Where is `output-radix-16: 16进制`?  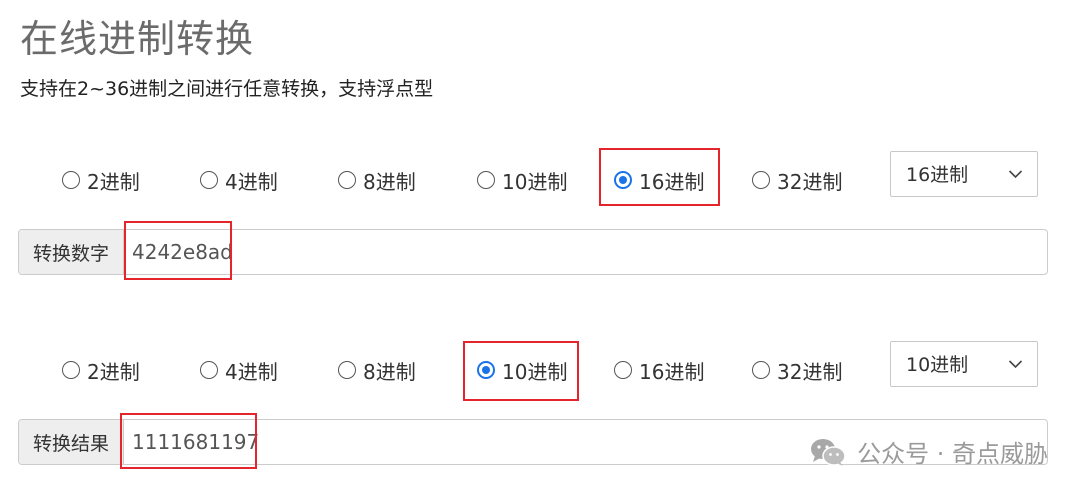 output-radix-16: 16进制 is located at coordinates (659, 370).